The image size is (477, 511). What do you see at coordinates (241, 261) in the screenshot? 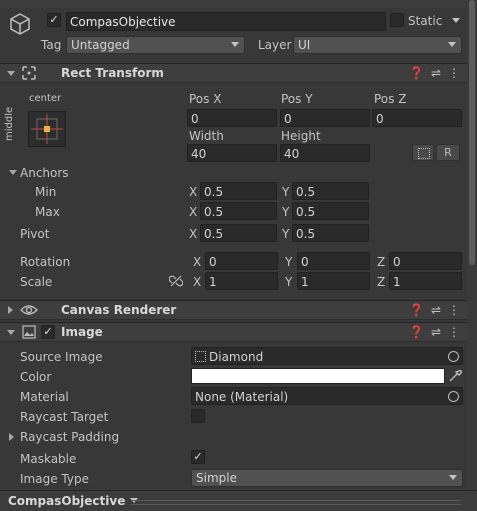
I see `rotation-x-field: 0` at bounding box center [241, 261].